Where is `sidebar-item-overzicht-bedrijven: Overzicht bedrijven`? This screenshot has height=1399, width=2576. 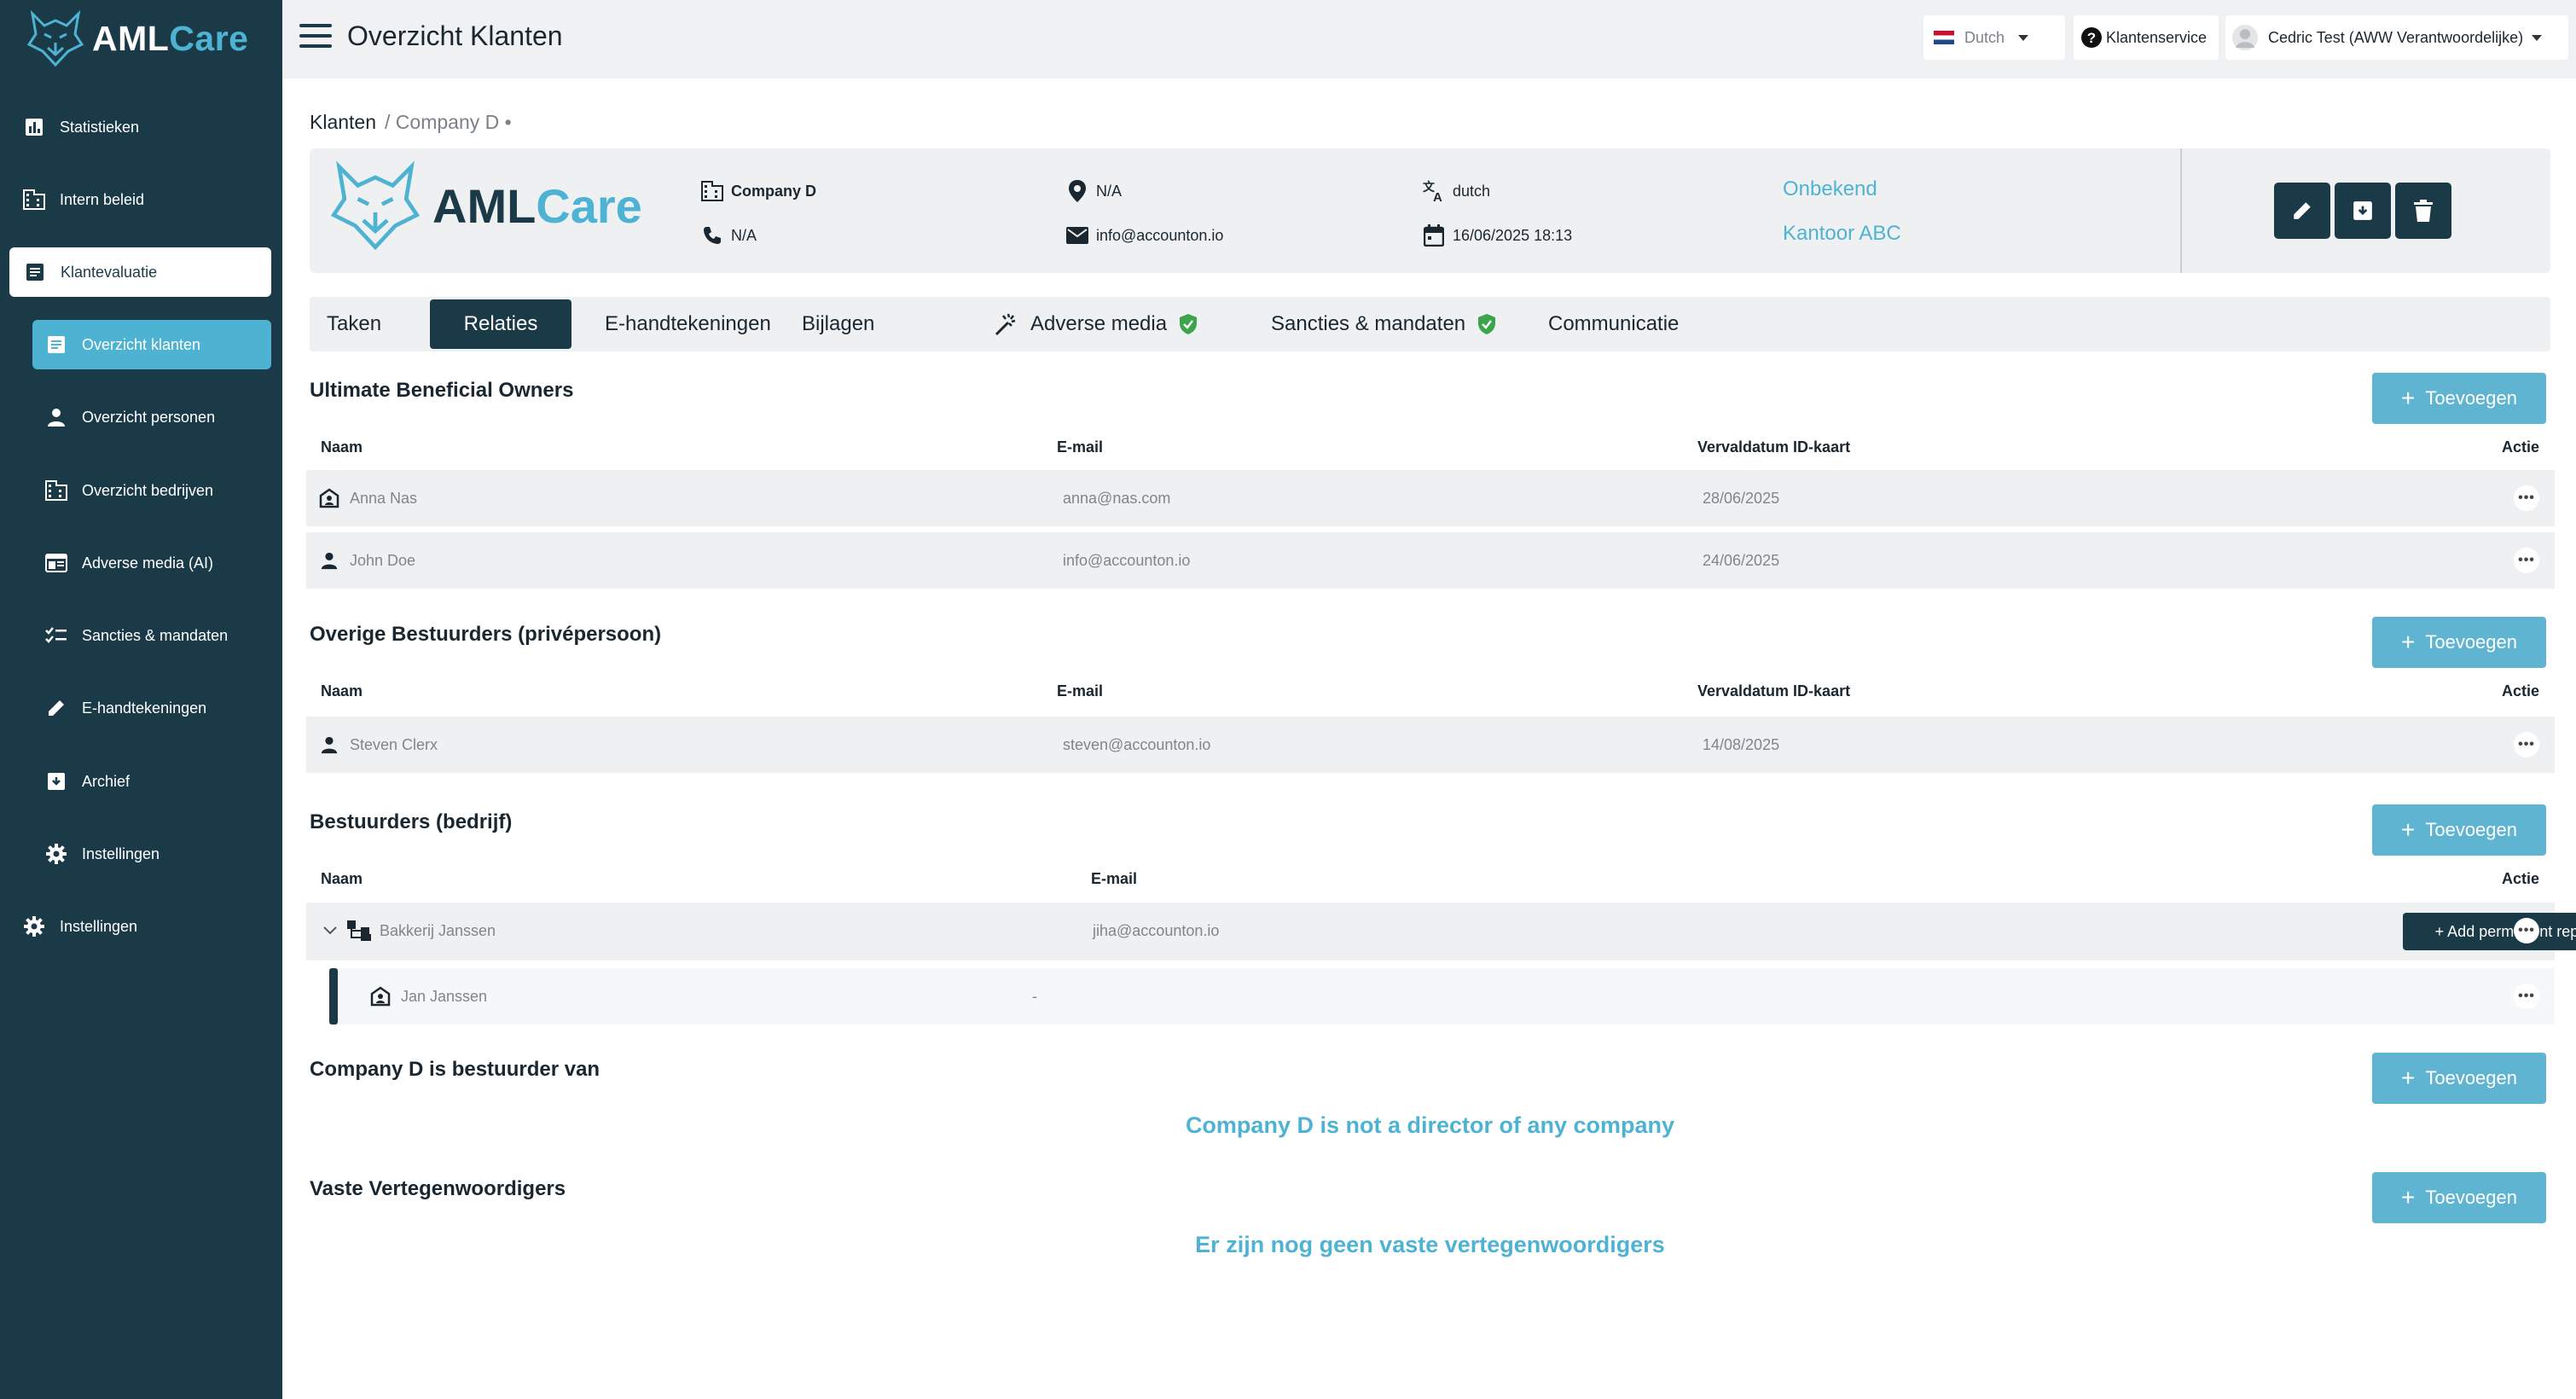
sidebar-item-overzicht-bedrijven: Overzicht bedrijven is located at coordinates (157, 490).